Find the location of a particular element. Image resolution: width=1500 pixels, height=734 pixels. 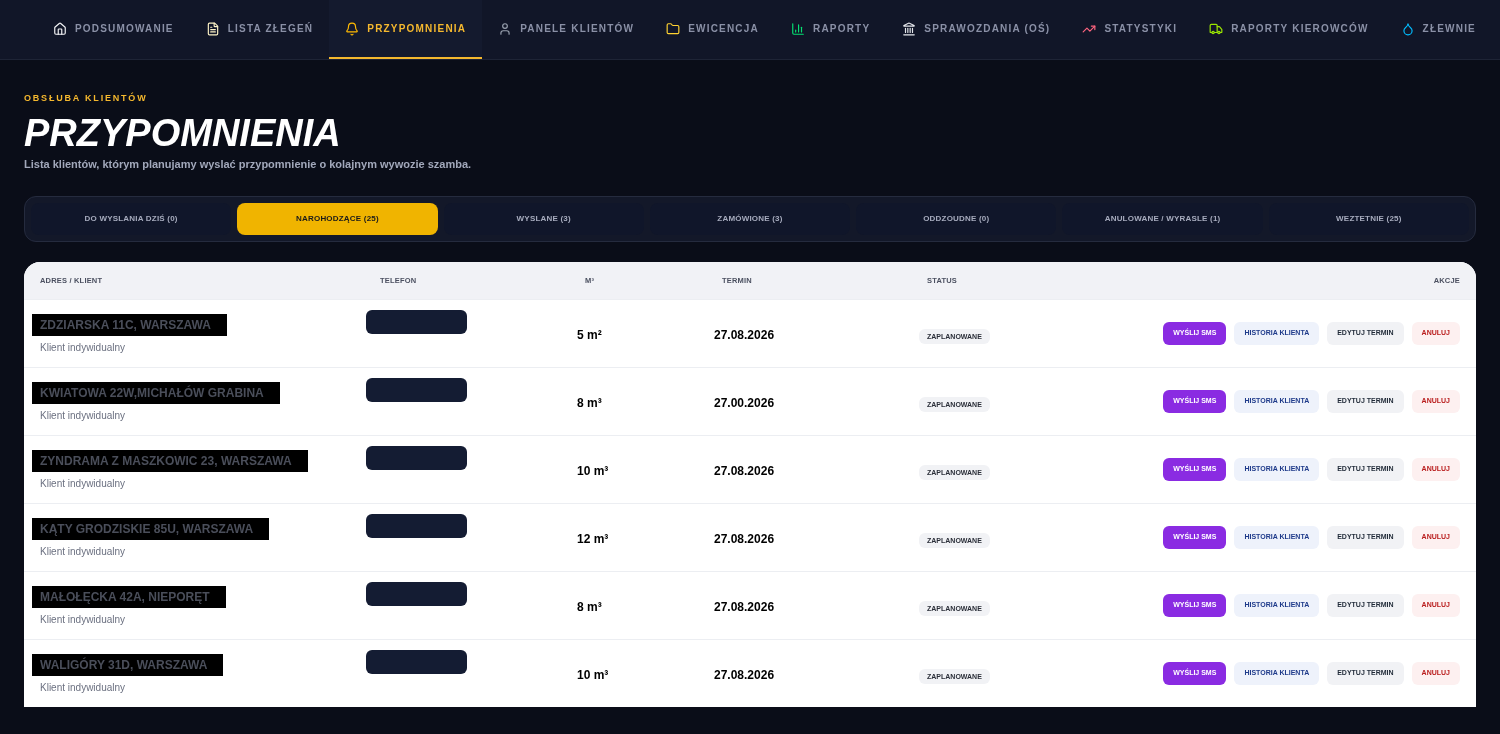

folder-icon is located at coordinates (673, 28).